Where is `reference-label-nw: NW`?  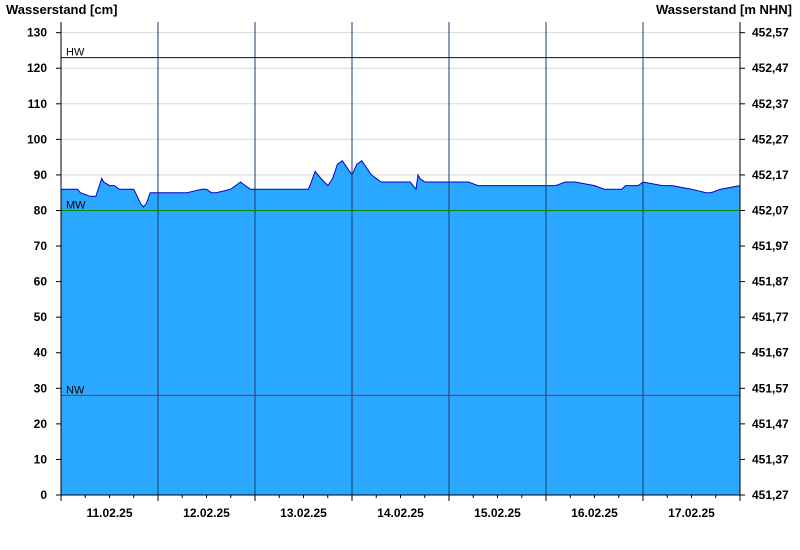 reference-label-nw: NW is located at coordinates (75, 390).